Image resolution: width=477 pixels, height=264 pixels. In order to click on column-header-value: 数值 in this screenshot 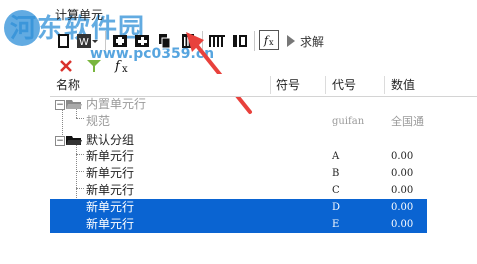, I will do `click(410, 85)`.